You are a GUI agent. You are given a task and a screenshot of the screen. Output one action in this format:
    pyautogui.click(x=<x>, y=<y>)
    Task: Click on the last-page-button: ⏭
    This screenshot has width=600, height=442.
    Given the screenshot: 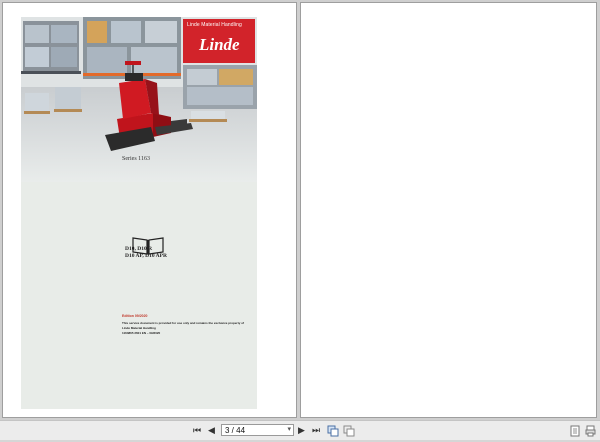 What is the action you would take?
    pyautogui.click(x=316, y=430)
    